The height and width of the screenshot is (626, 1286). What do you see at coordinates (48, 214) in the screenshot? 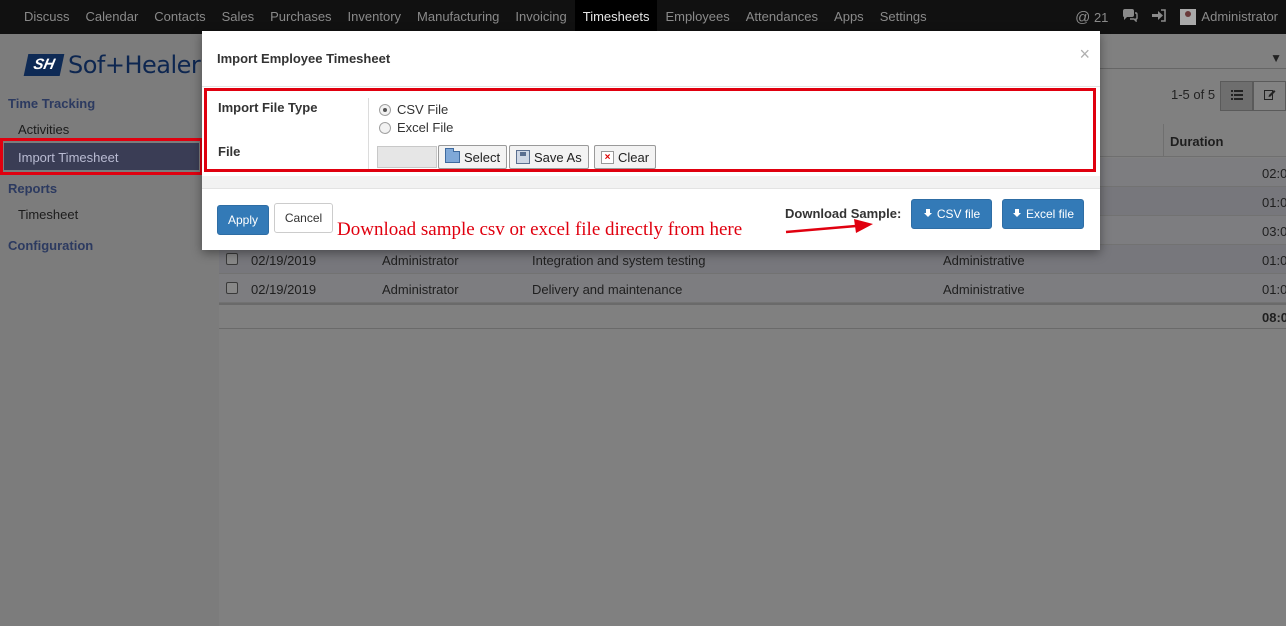
I see `sidebar-item-timesheet: Timesheet` at bounding box center [48, 214].